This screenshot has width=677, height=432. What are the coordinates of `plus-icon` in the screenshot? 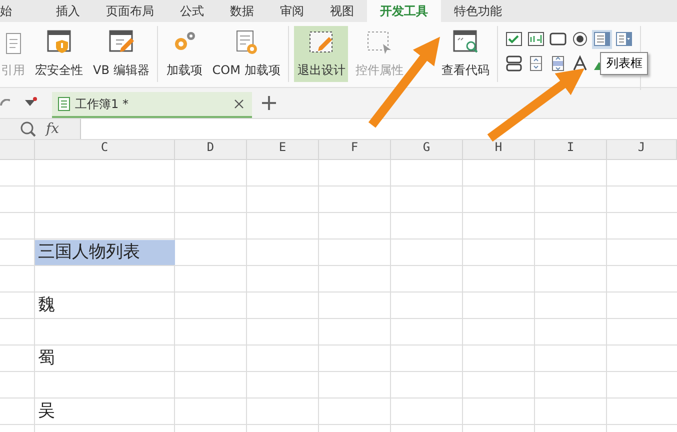 It's located at (269, 103).